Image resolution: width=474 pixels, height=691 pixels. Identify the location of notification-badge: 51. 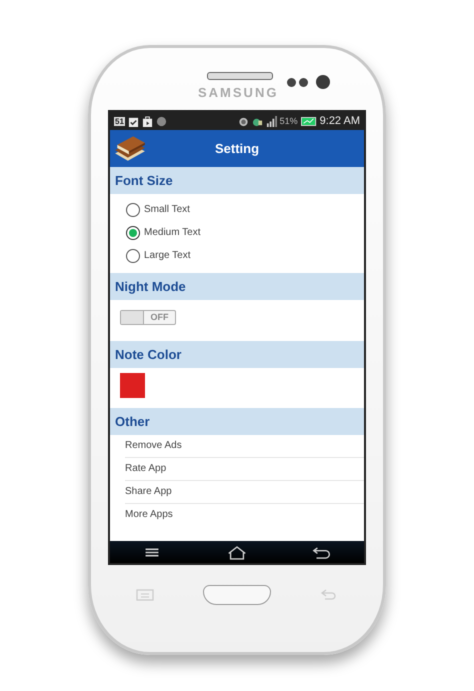
(119, 121).